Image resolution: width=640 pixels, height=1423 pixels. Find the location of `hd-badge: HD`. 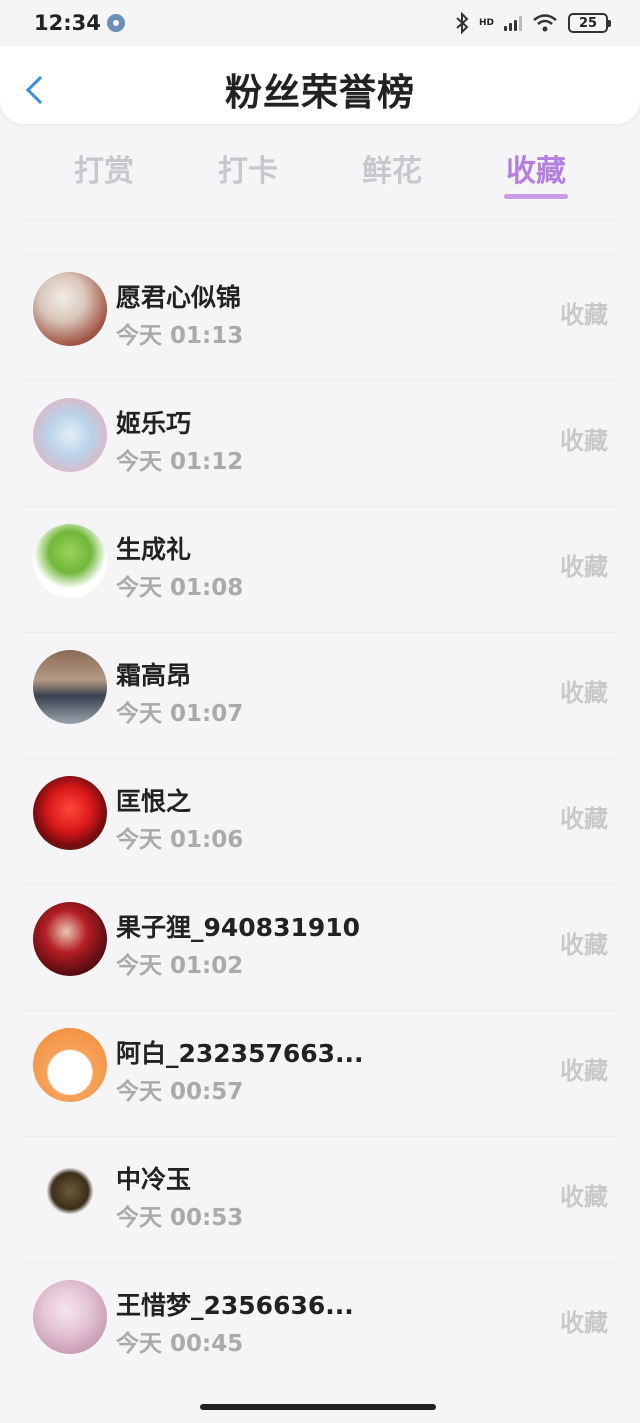

hd-badge: HD is located at coordinates (486, 22).